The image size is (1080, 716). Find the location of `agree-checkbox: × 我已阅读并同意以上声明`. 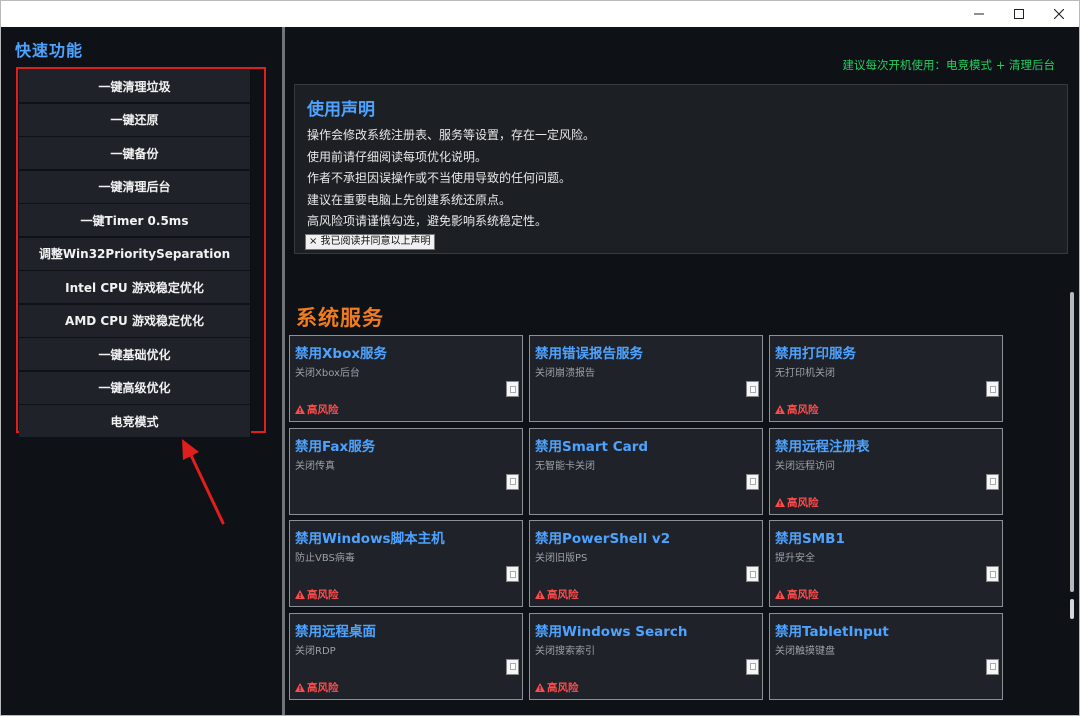

agree-checkbox: × 我已阅读并同意以上声明 is located at coordinates (370, 242).